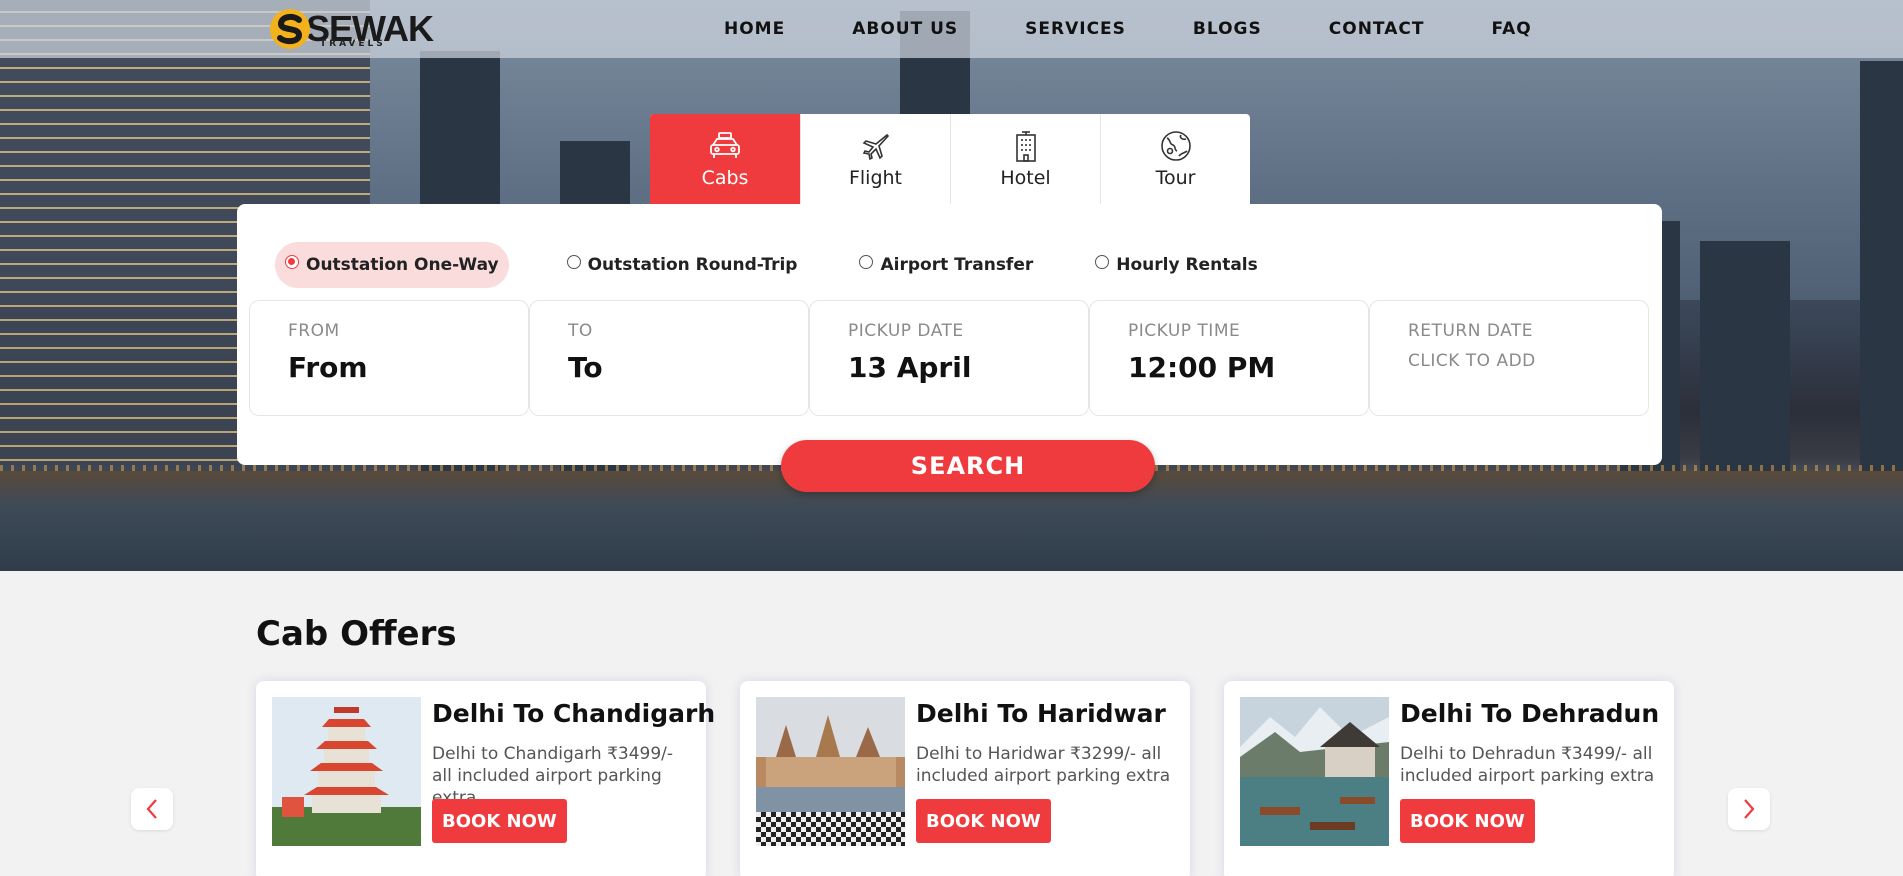 The image size is (1903, 876). I want to click on offer-image-haridwar, so click(830, 771).